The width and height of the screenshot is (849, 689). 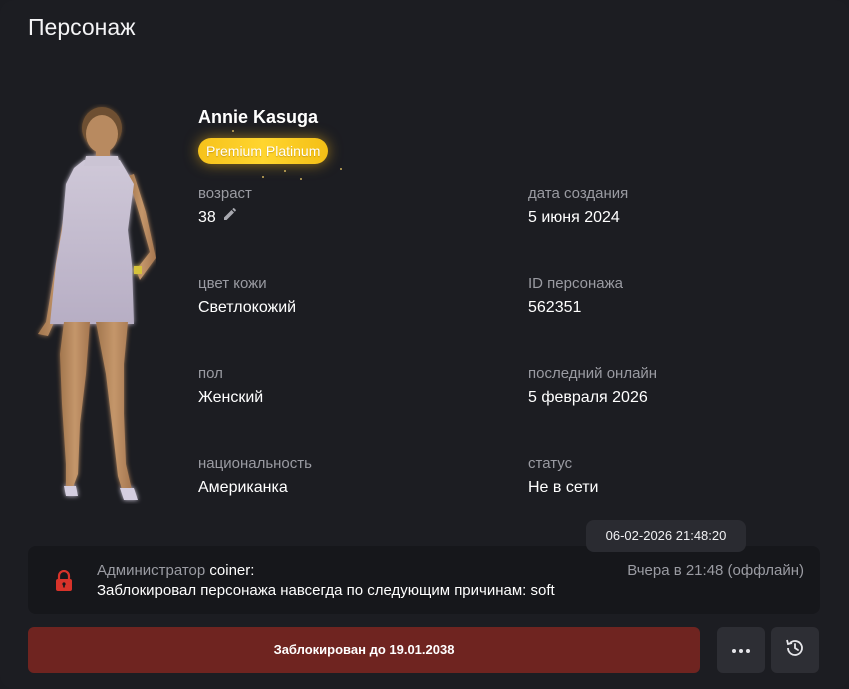 I want to click on skin-value: Светлокожий, so click(x=247, y=307).